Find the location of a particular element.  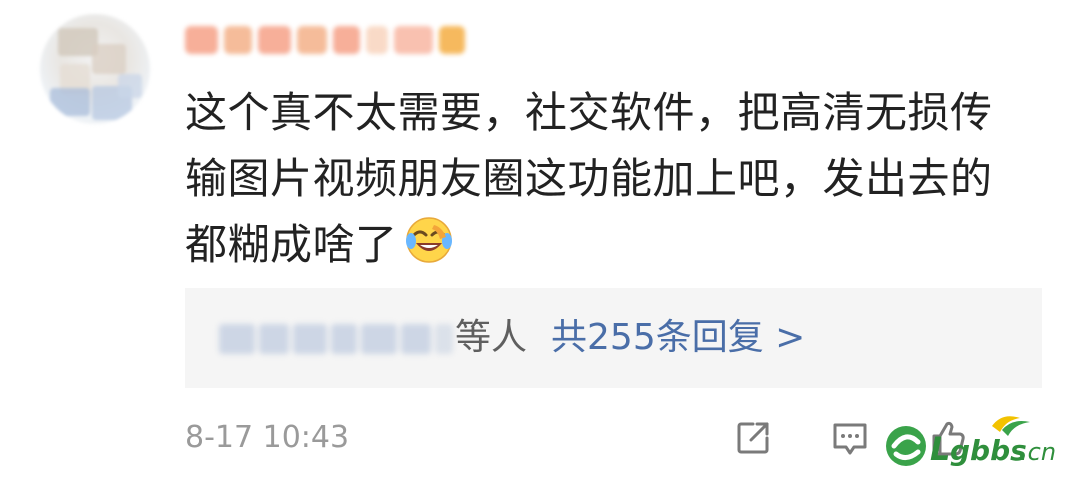

comment-timestamp: 8-17 10:43 is located at coordinates (267, 437).